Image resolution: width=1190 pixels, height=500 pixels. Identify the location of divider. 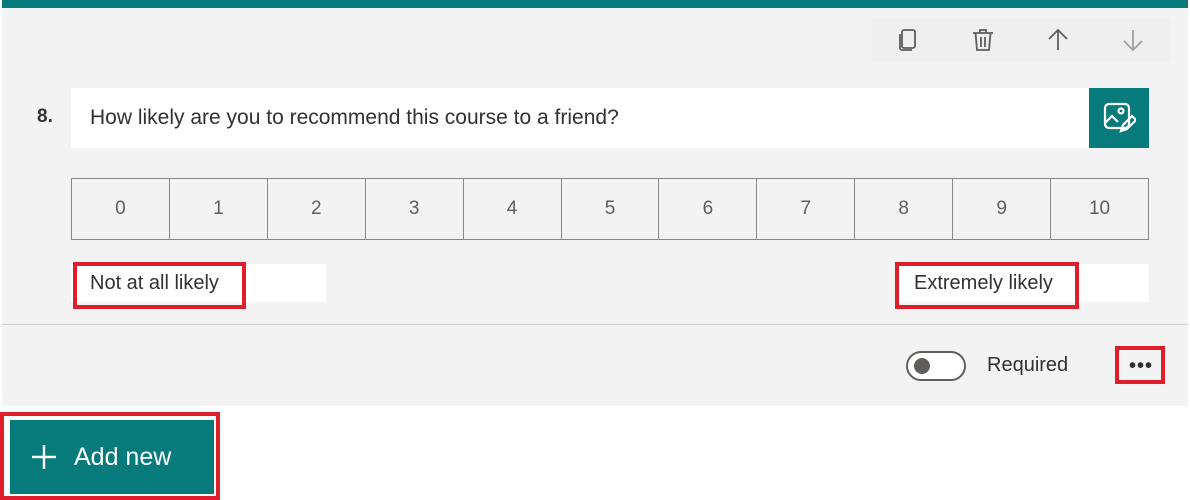
(595, 324).